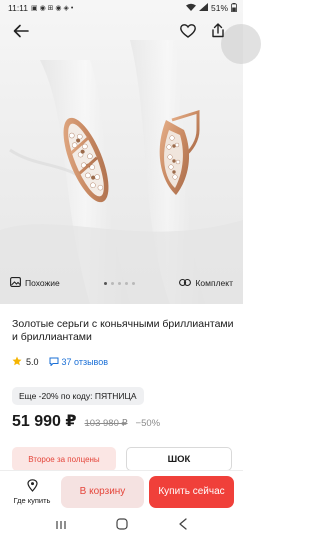 The height and width of the screenshot is (540, 320). What do you see at coordinates (106, 423) in the screenshot?
I see `old-price: 103 980 ₽` at bounding box center [106, 423].